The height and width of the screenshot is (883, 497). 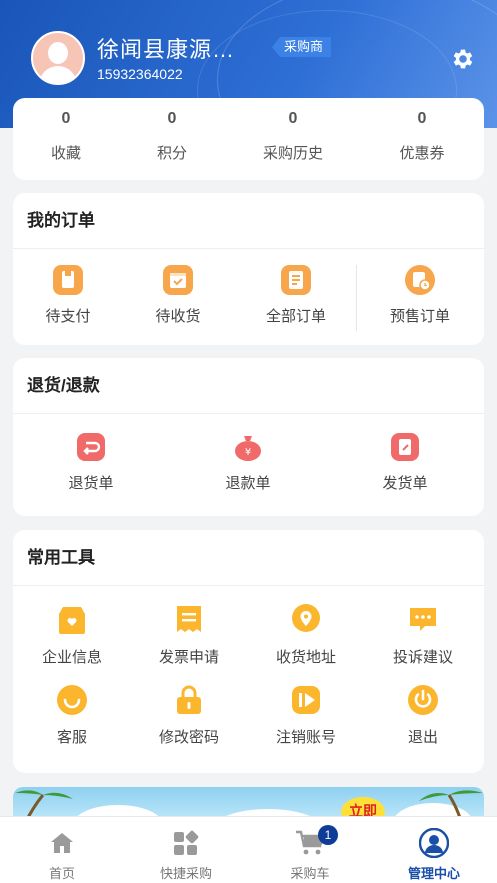 I want to click on tool-label: 发票申请, so click(x=188, y=657).